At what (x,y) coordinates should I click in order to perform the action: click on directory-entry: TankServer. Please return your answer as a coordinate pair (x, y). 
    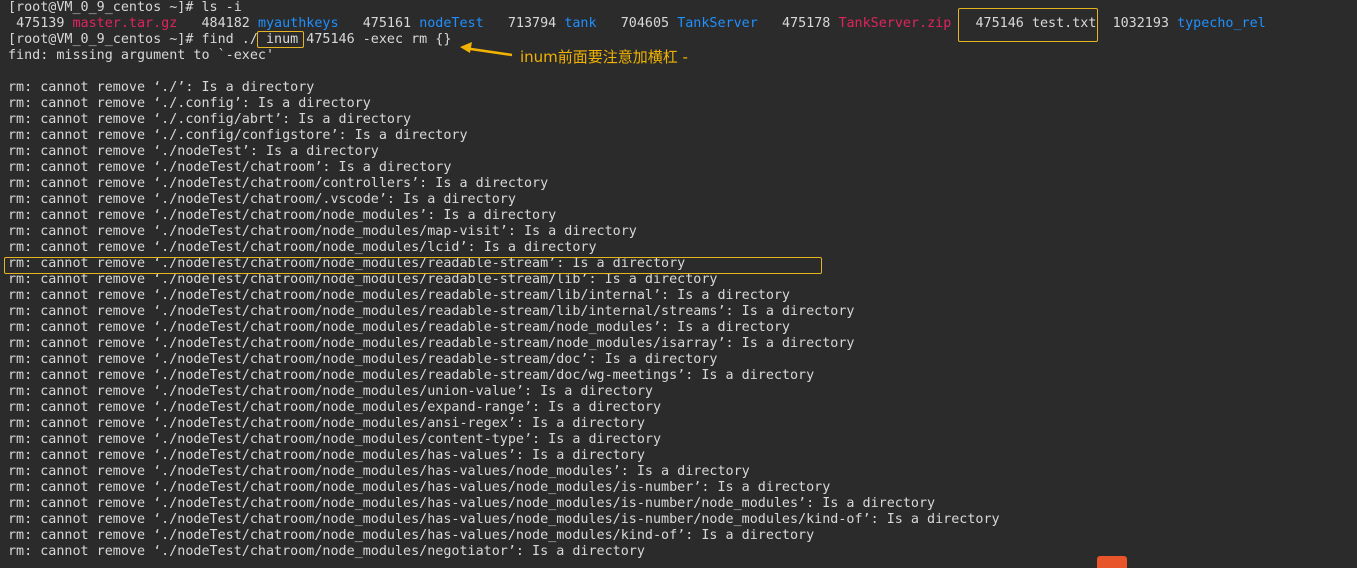
    Looking at the image, I should click on (717, 23).